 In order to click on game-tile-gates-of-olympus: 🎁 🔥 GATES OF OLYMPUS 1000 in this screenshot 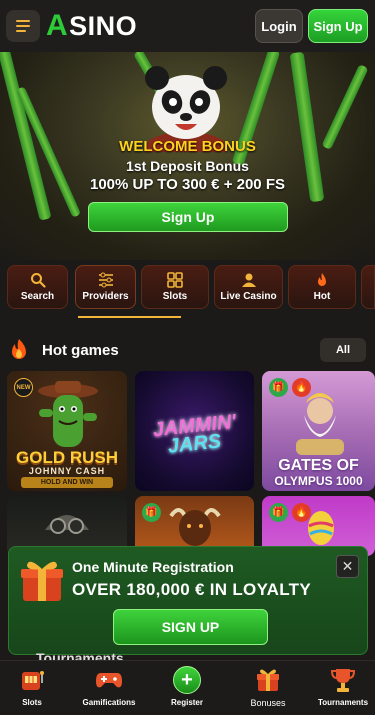, I will do `click(318, 431)`.